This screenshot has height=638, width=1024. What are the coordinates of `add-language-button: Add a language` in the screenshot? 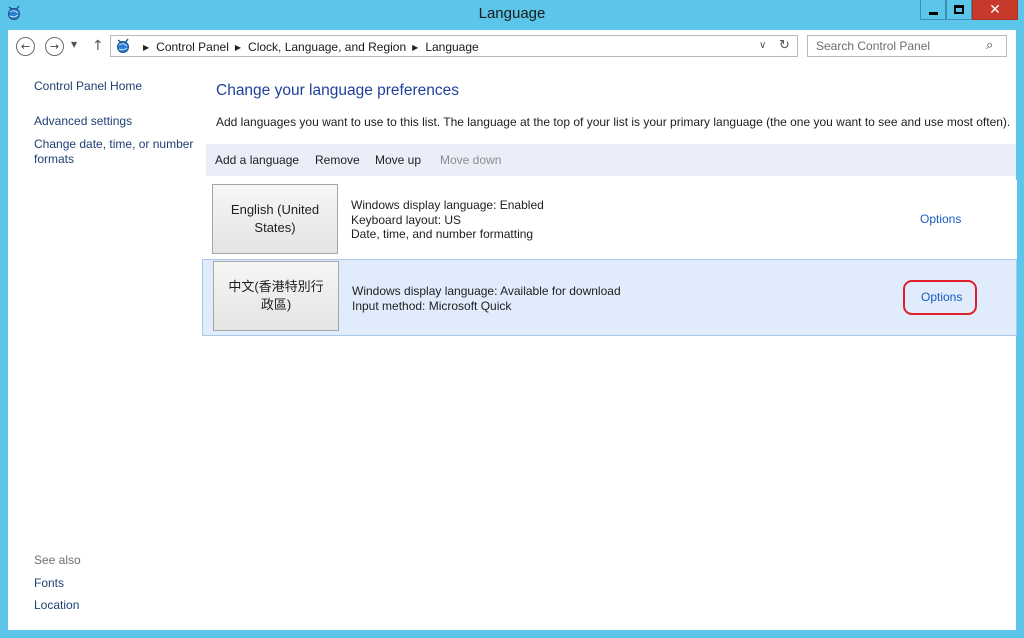 It's located at (257, 160).